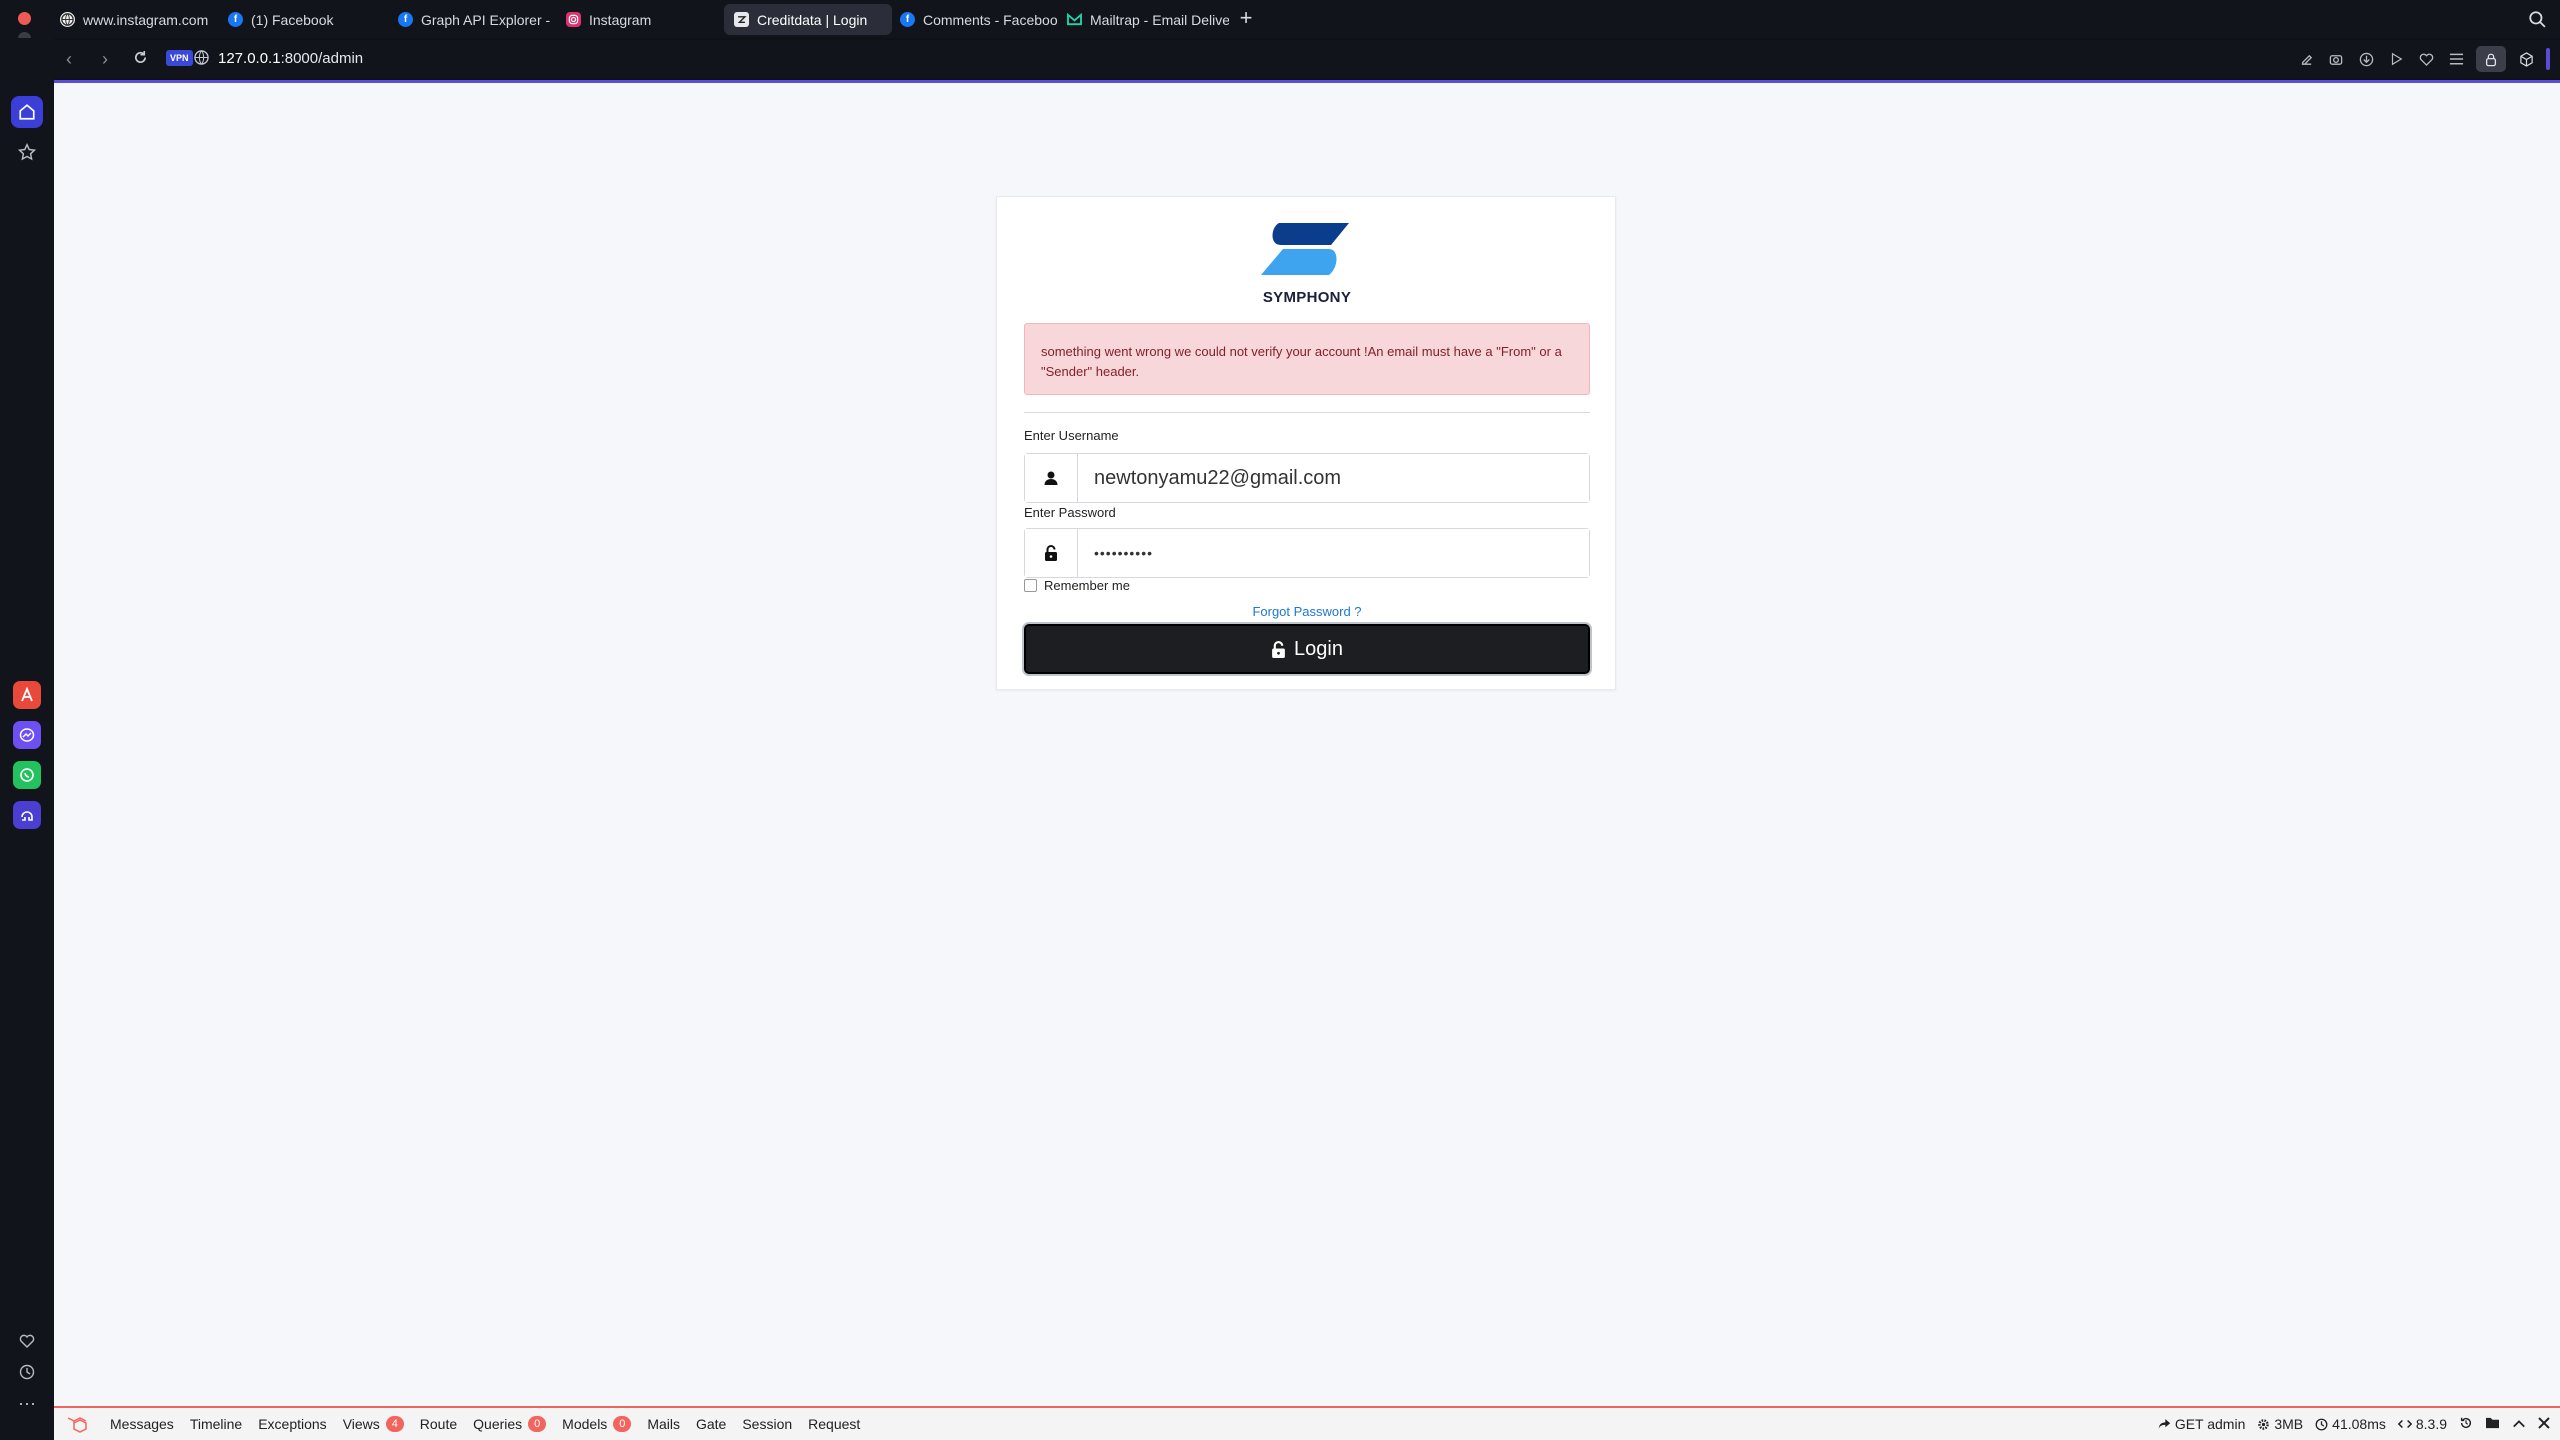 Image resolution: width=2560 pixels, height=1440 pixels. What do you see at coordinates (27, 735) in the screenshot?
I see `messenger-icon` at bounding box center [27, 735].